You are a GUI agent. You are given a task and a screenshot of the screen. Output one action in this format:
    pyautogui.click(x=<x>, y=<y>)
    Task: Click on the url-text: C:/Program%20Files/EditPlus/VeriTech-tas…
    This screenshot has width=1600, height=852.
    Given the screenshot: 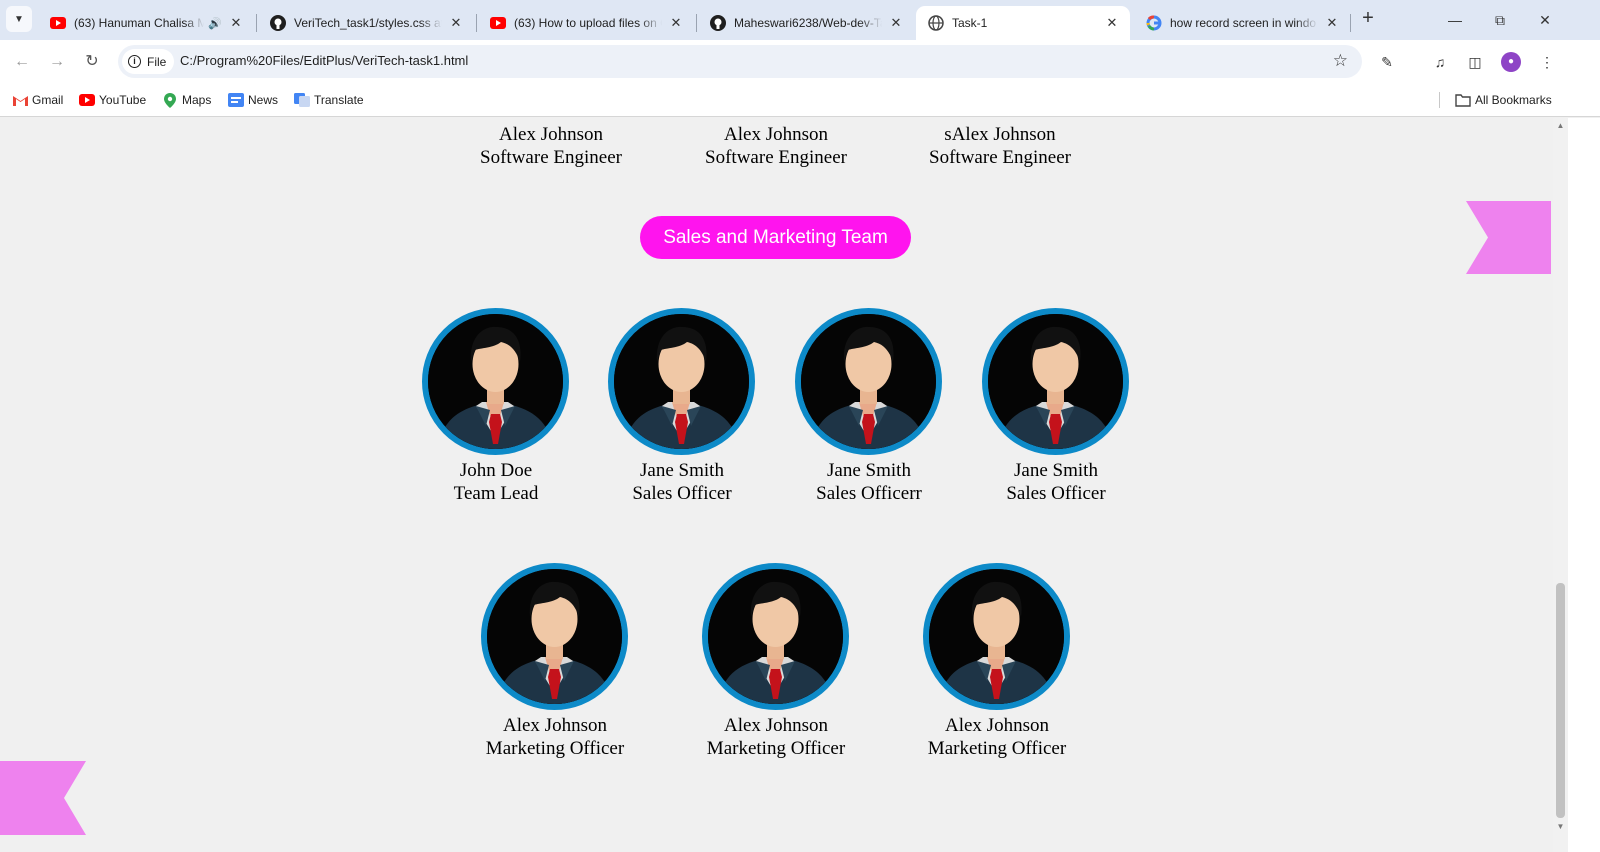 What is the action you would take?
    pyautogui.click(x=324, y=60)
    